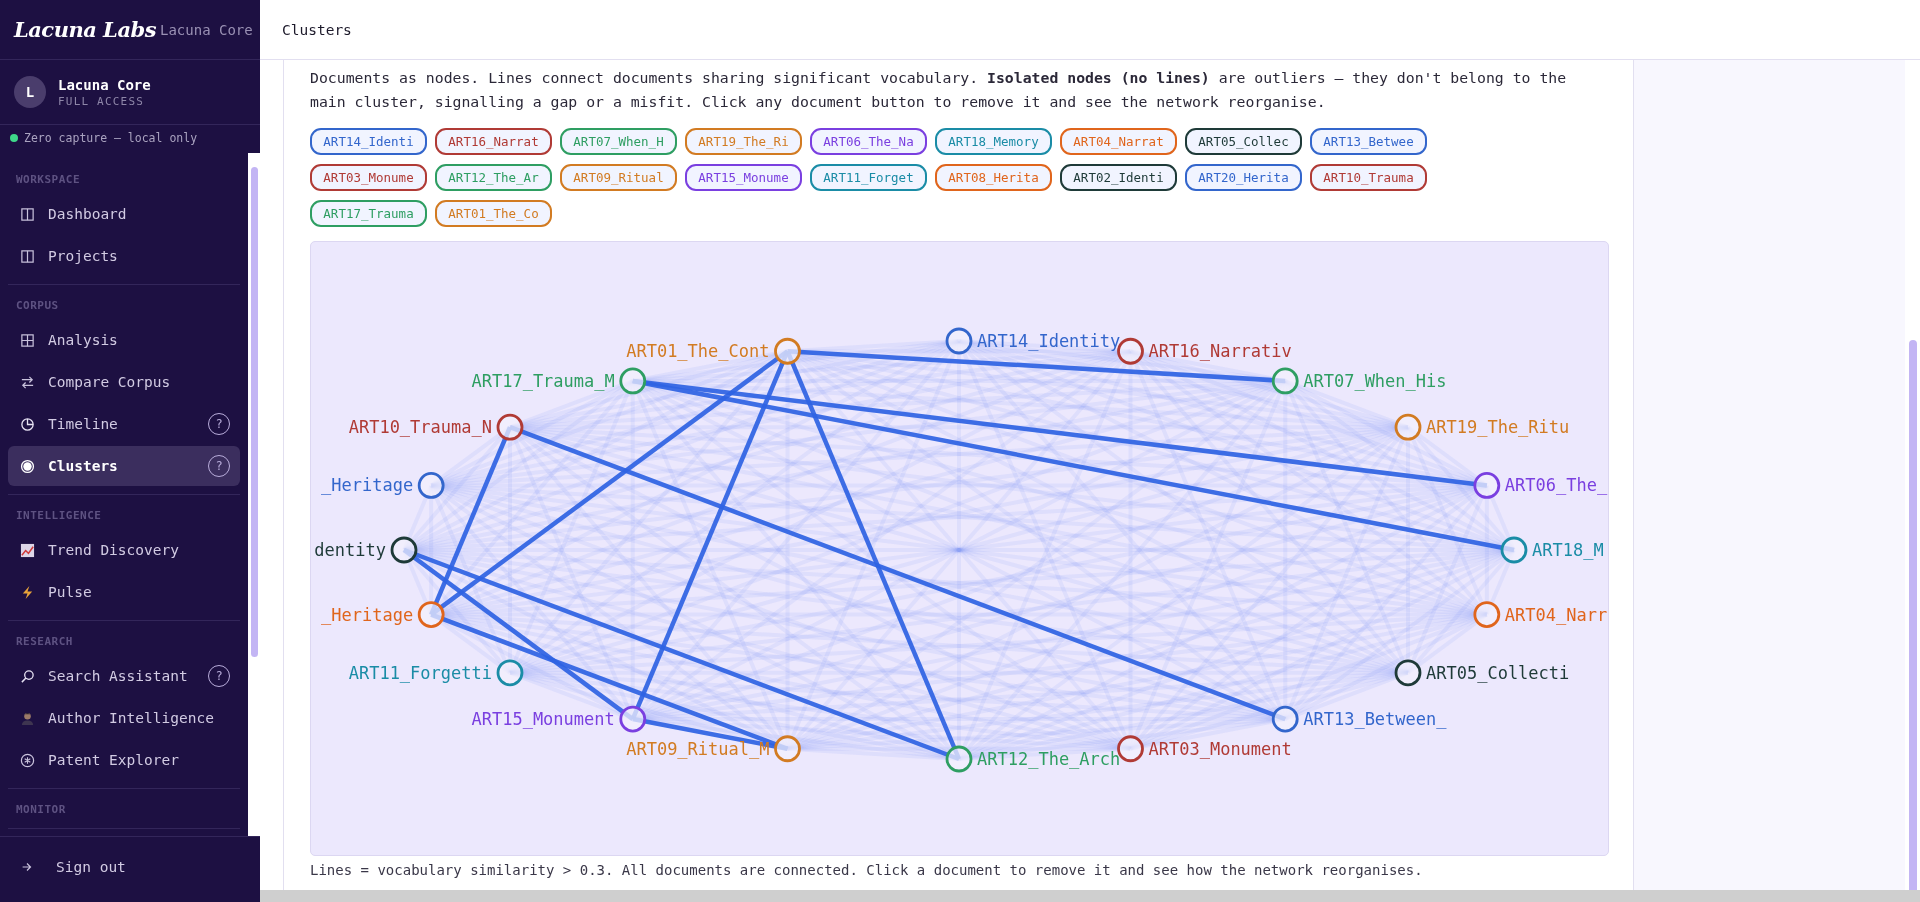 This screenshot has height=902, width=1920. I want to click on document-button: ART05_Collec, so click(1243, 141).